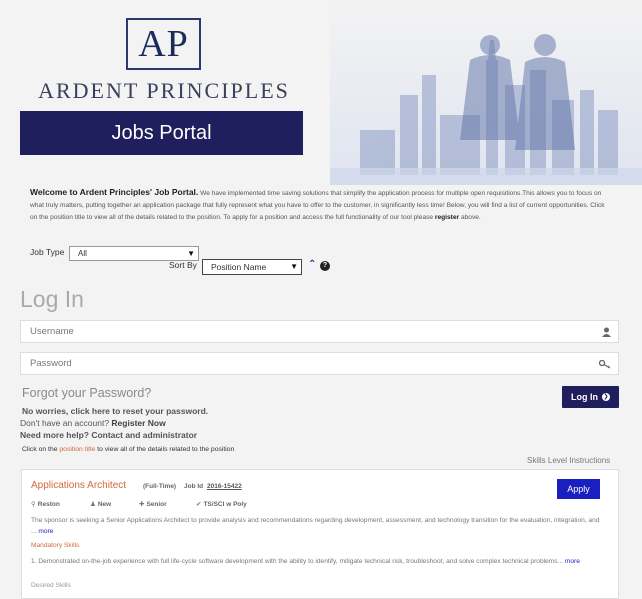  I want to click on password-placeholder: Password, so click(51, 363).